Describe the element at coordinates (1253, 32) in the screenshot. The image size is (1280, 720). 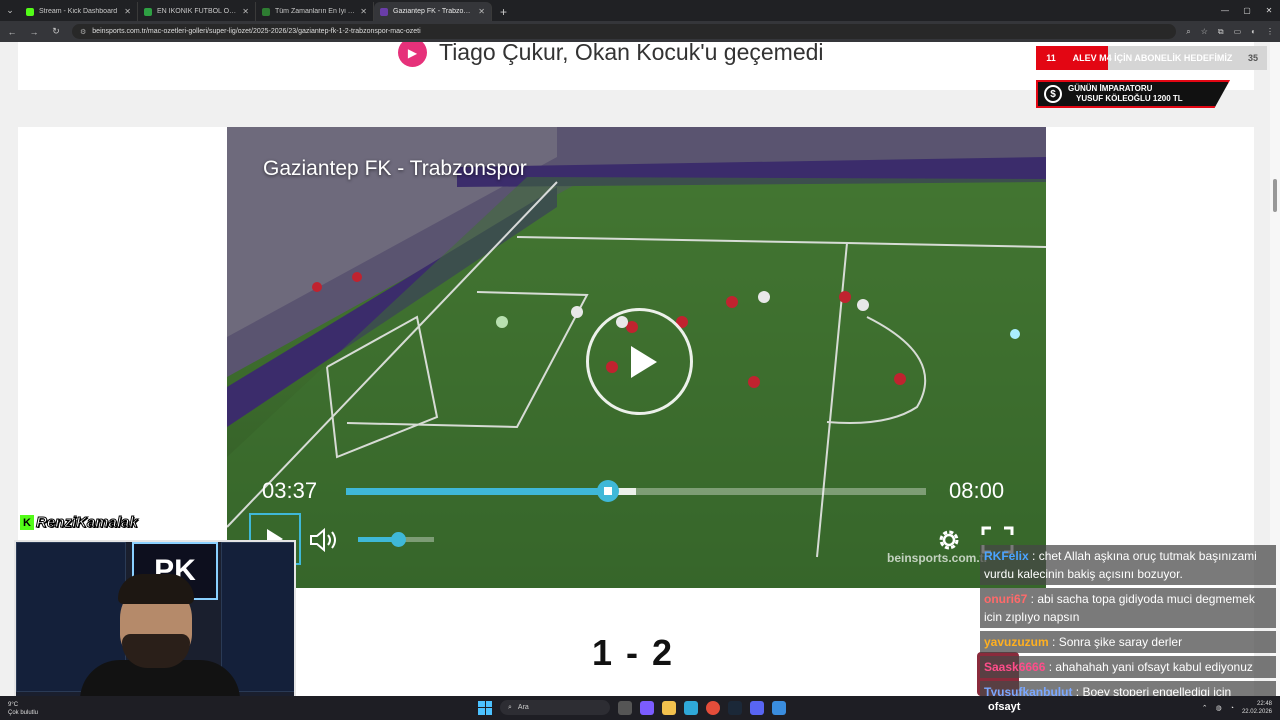
I see `profile-icon: ◐` at that location.